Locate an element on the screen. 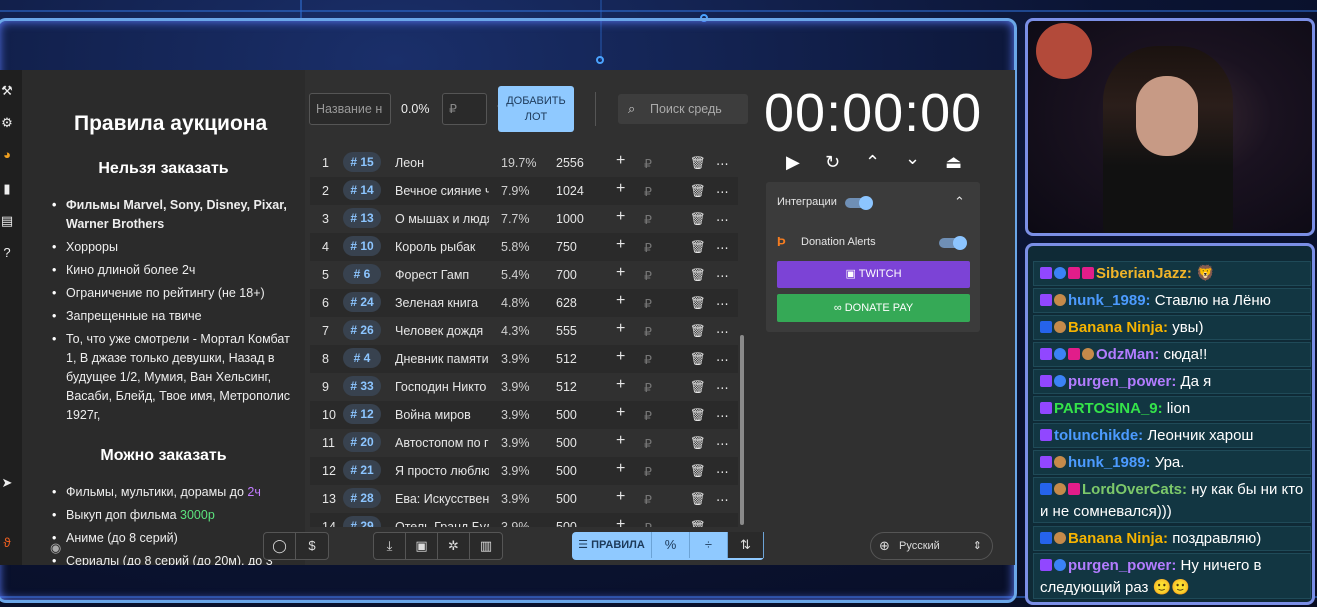 Image resolution: width=1317 pixels, height=607 pixels. table-row: 14 # 29 Отель Гранд Буд 3.9% 500 + ₽ 🗑︎ ⋯ is located at coordinates (524, 520).